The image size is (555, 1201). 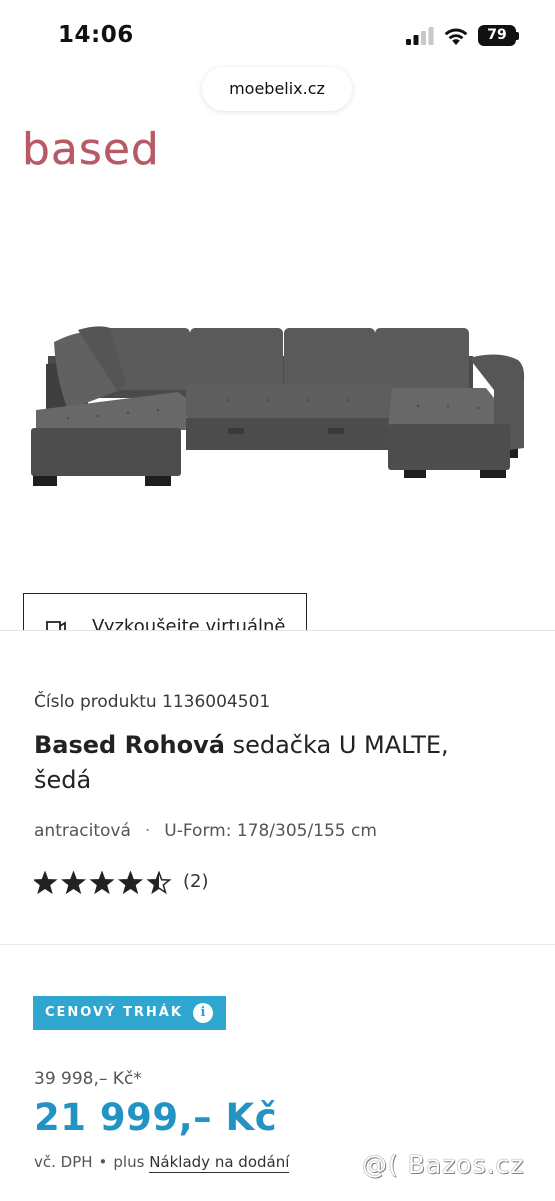 I want to click on rating-stars, so click(x=104, y=883).